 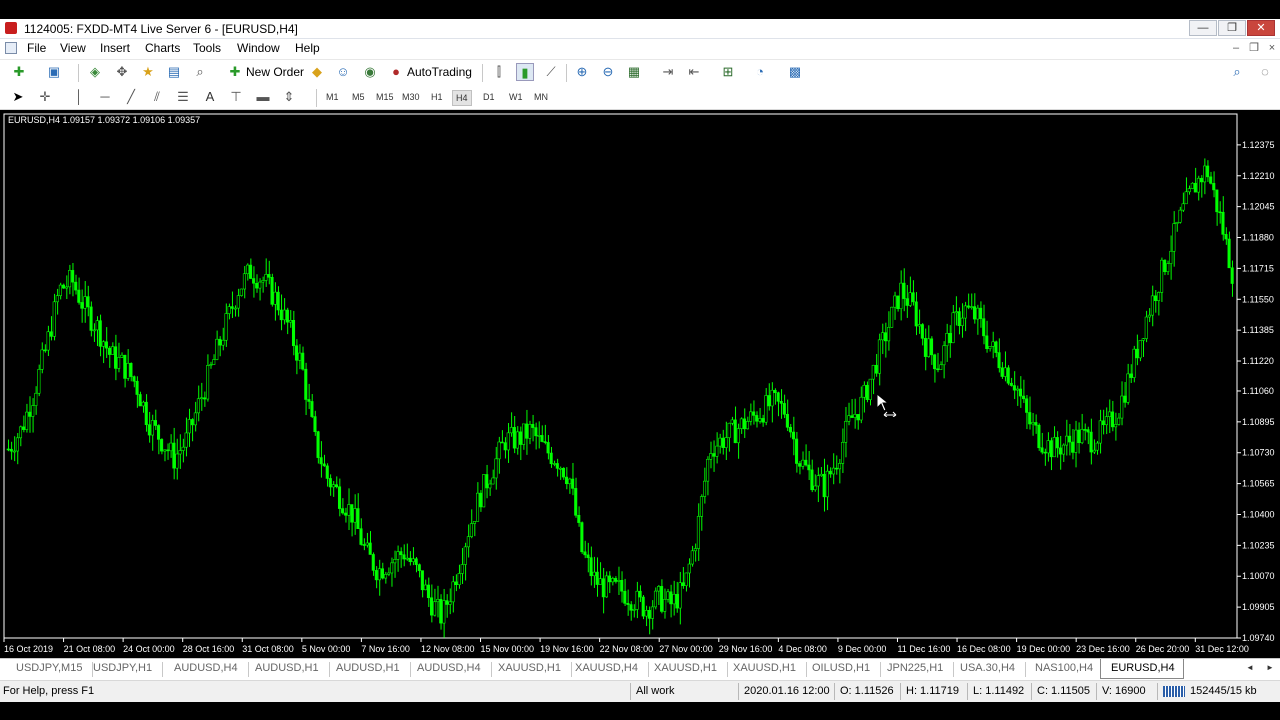 I want to click on toolbar-separator, so click(x=566, y=73).